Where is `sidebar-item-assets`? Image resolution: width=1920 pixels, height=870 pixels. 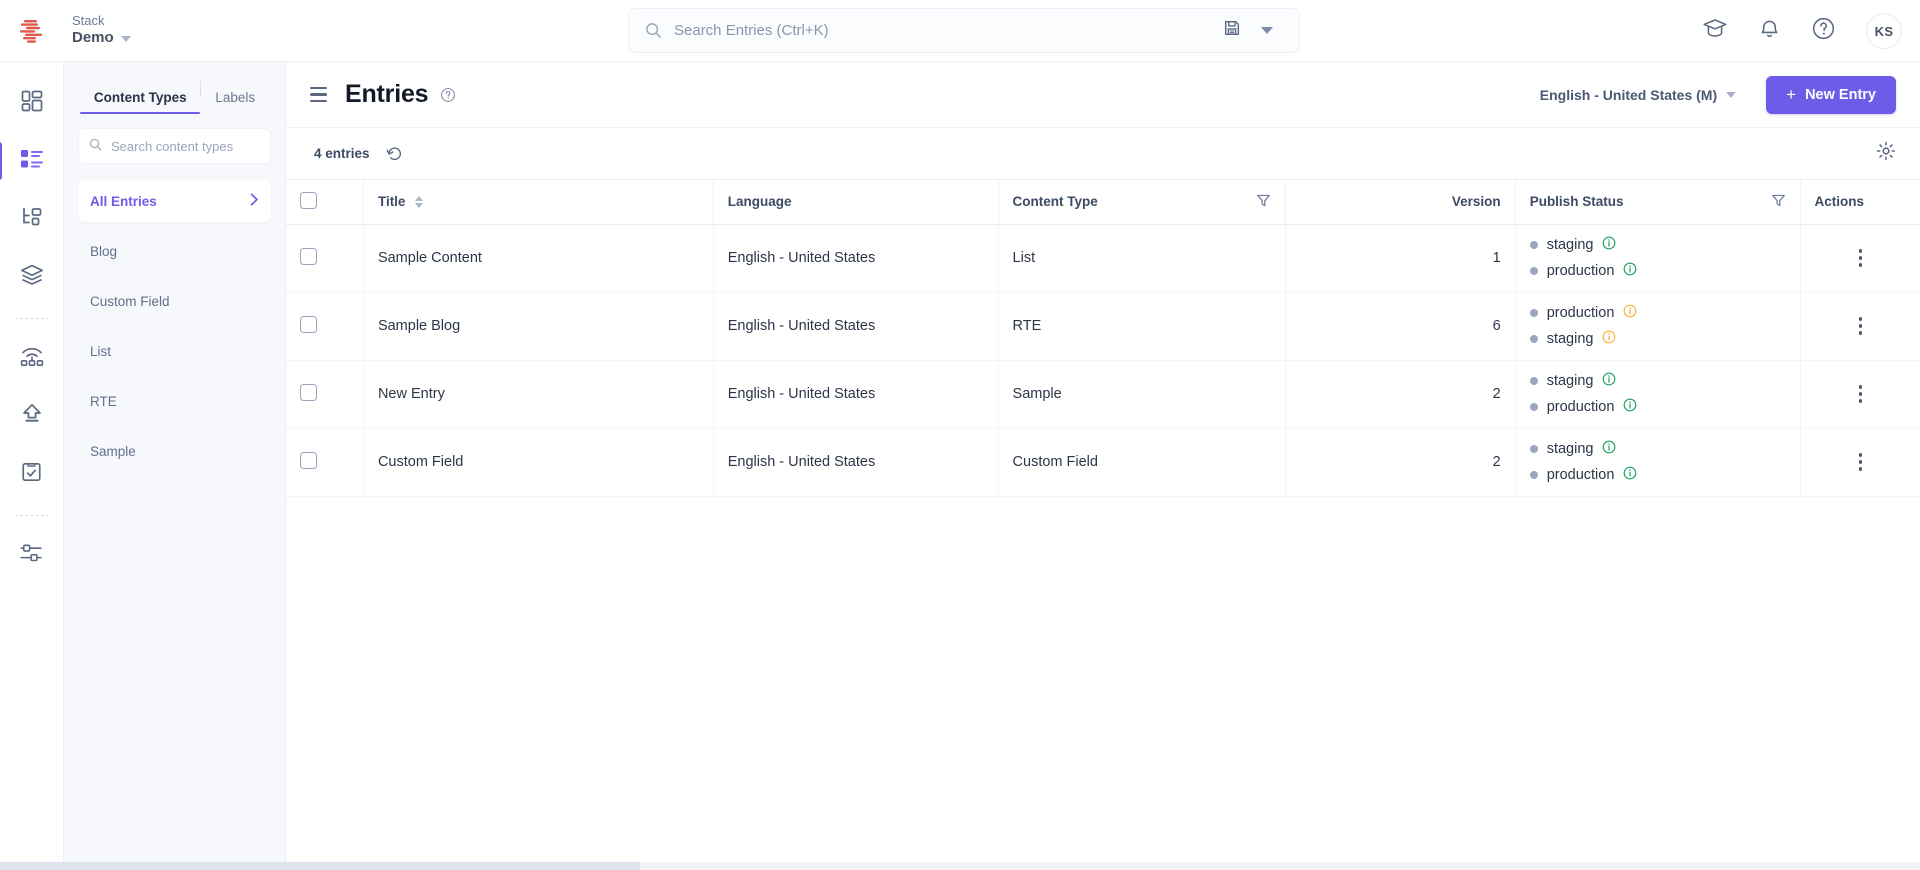
sidebar-item-assets is located at coordinates (32, 277).